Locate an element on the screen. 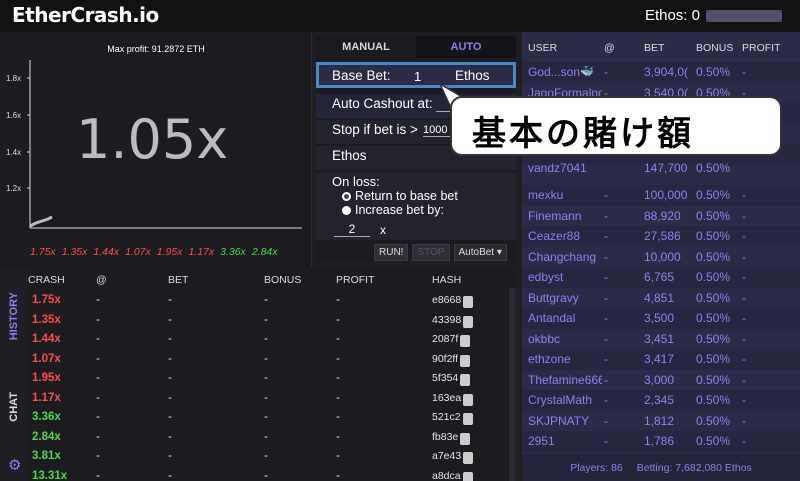 The height and width of the screenshot is (481, 800). increase-input: 2 is located at coordinates (352, 229).